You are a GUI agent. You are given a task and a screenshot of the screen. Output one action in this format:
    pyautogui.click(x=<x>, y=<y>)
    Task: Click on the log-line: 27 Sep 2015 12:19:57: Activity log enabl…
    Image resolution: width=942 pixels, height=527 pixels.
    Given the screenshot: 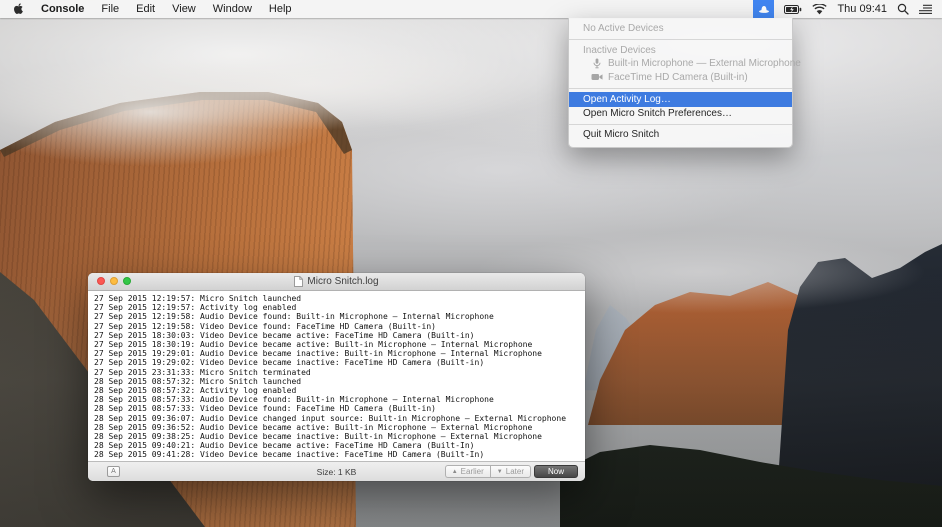 What is the action you would take?
    pyautogui.click(x=195, y=308)
    